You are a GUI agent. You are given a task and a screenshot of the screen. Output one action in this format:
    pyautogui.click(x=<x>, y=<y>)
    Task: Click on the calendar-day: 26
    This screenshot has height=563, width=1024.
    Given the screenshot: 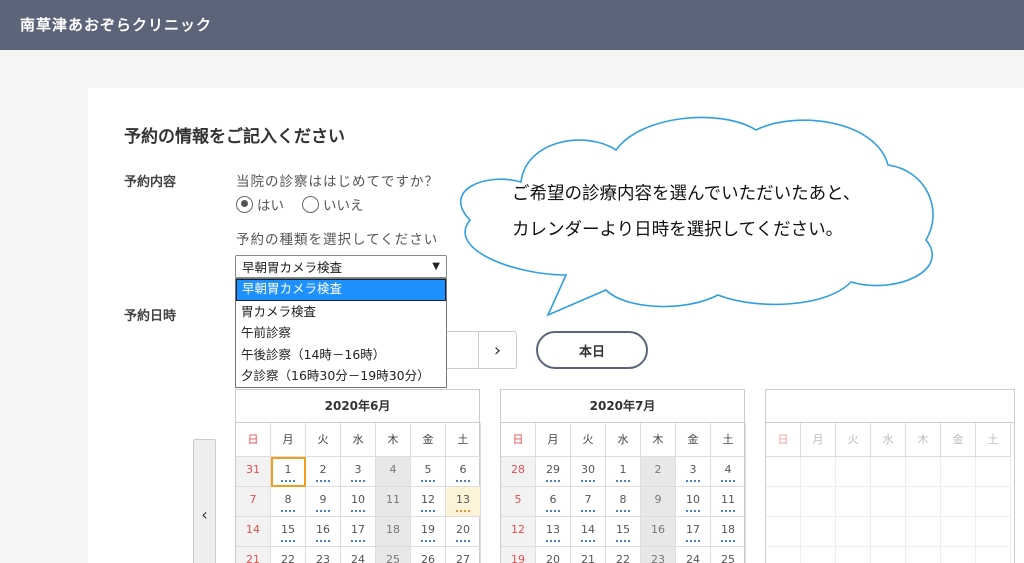 What is the action you would take?
    pyautogui.click(x=428, y=555)
    